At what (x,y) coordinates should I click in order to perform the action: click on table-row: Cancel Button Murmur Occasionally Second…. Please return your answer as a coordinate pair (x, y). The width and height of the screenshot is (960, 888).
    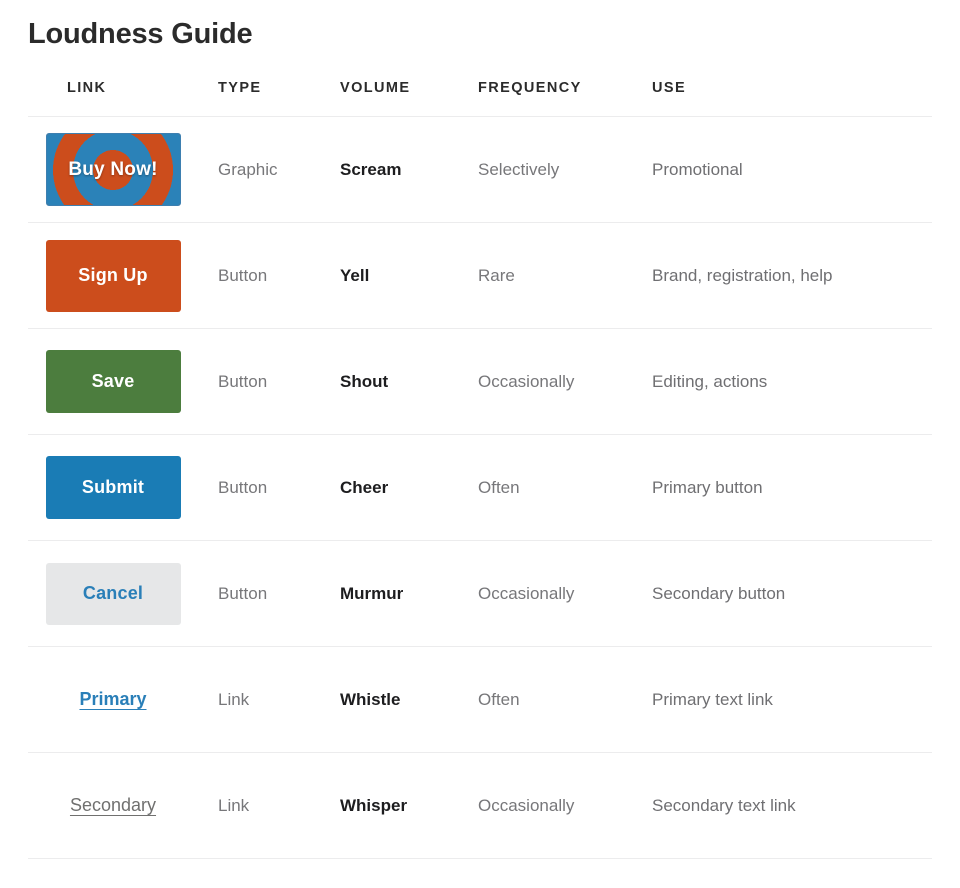
    Looking at the image, I should click on (480, 593).